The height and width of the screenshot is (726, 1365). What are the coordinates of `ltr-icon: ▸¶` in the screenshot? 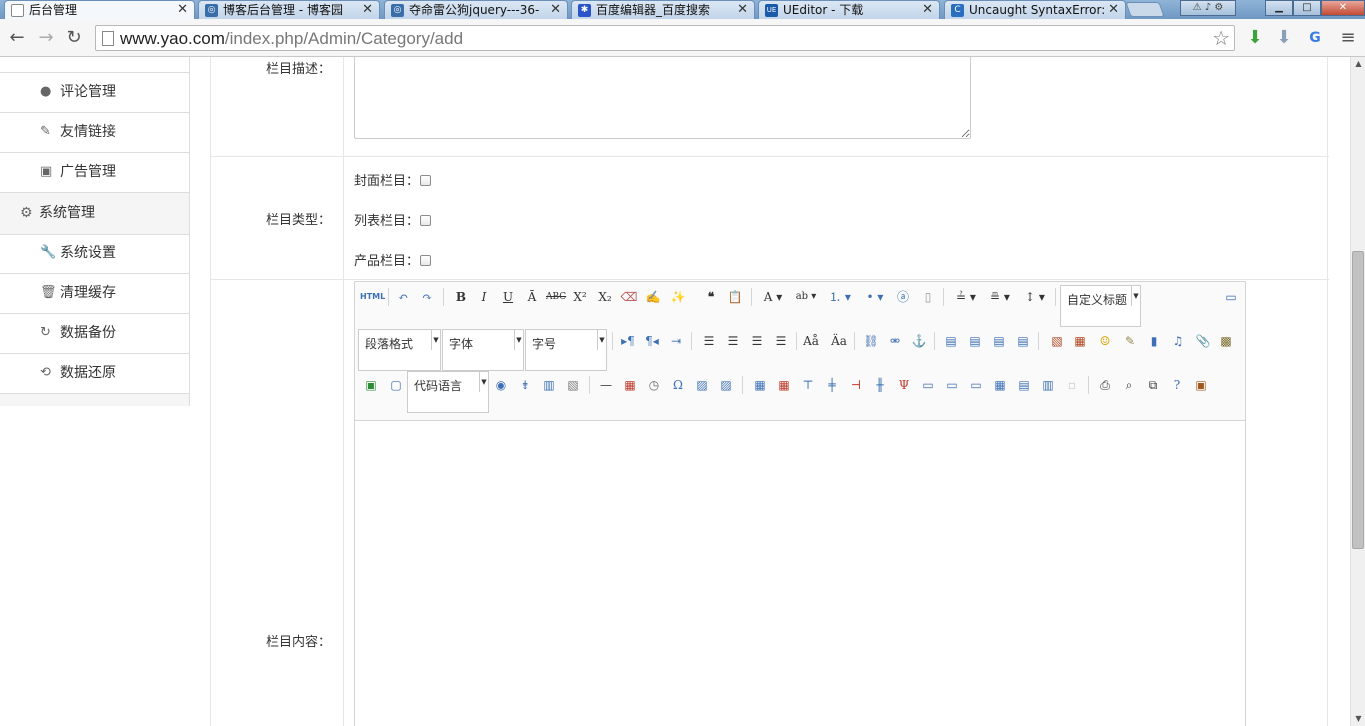 It's located at (628, 341).